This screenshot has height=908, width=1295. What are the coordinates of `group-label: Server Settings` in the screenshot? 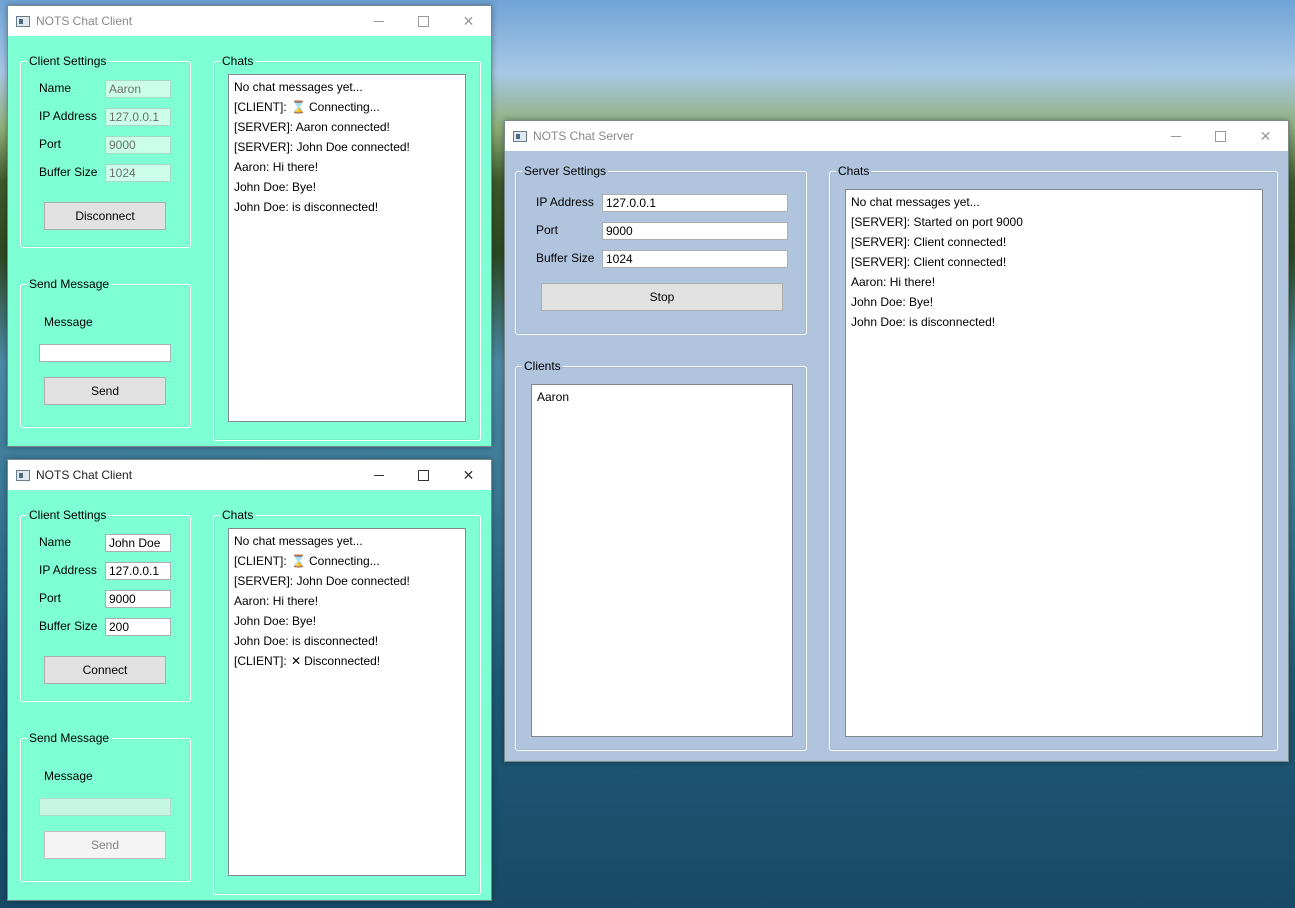 It's located at (565, 171).